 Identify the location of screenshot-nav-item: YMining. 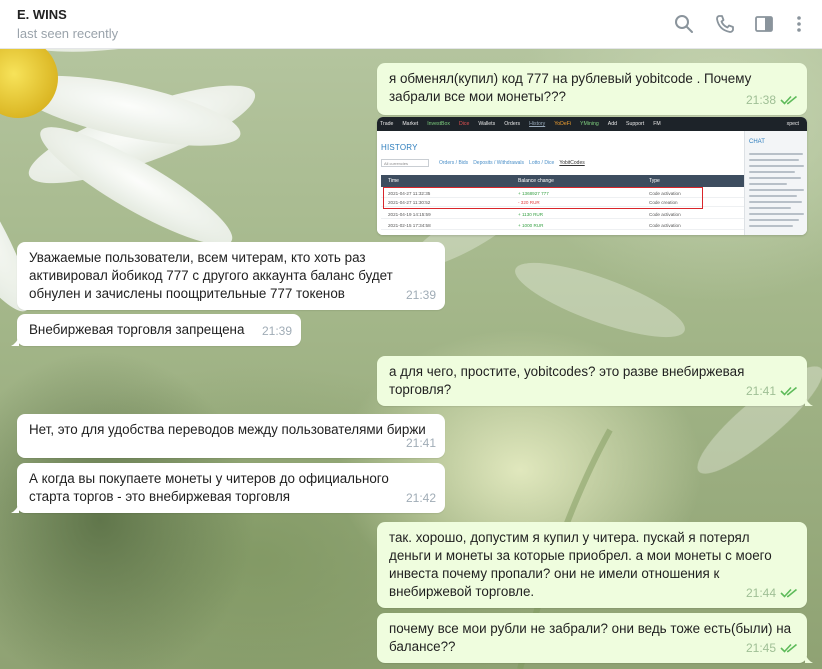
(589, 124).